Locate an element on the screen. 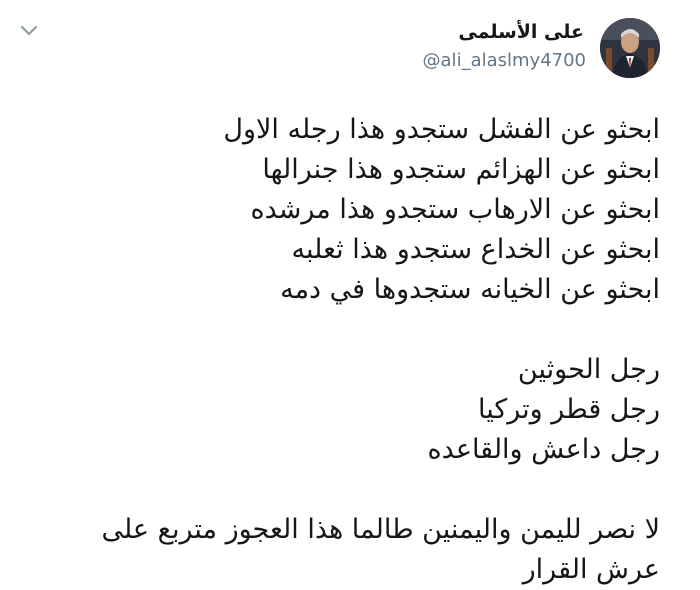 Image resolution: width=700 pixels, height=590 pixels. chevron-down-icon is located at coordinates (29, 31).